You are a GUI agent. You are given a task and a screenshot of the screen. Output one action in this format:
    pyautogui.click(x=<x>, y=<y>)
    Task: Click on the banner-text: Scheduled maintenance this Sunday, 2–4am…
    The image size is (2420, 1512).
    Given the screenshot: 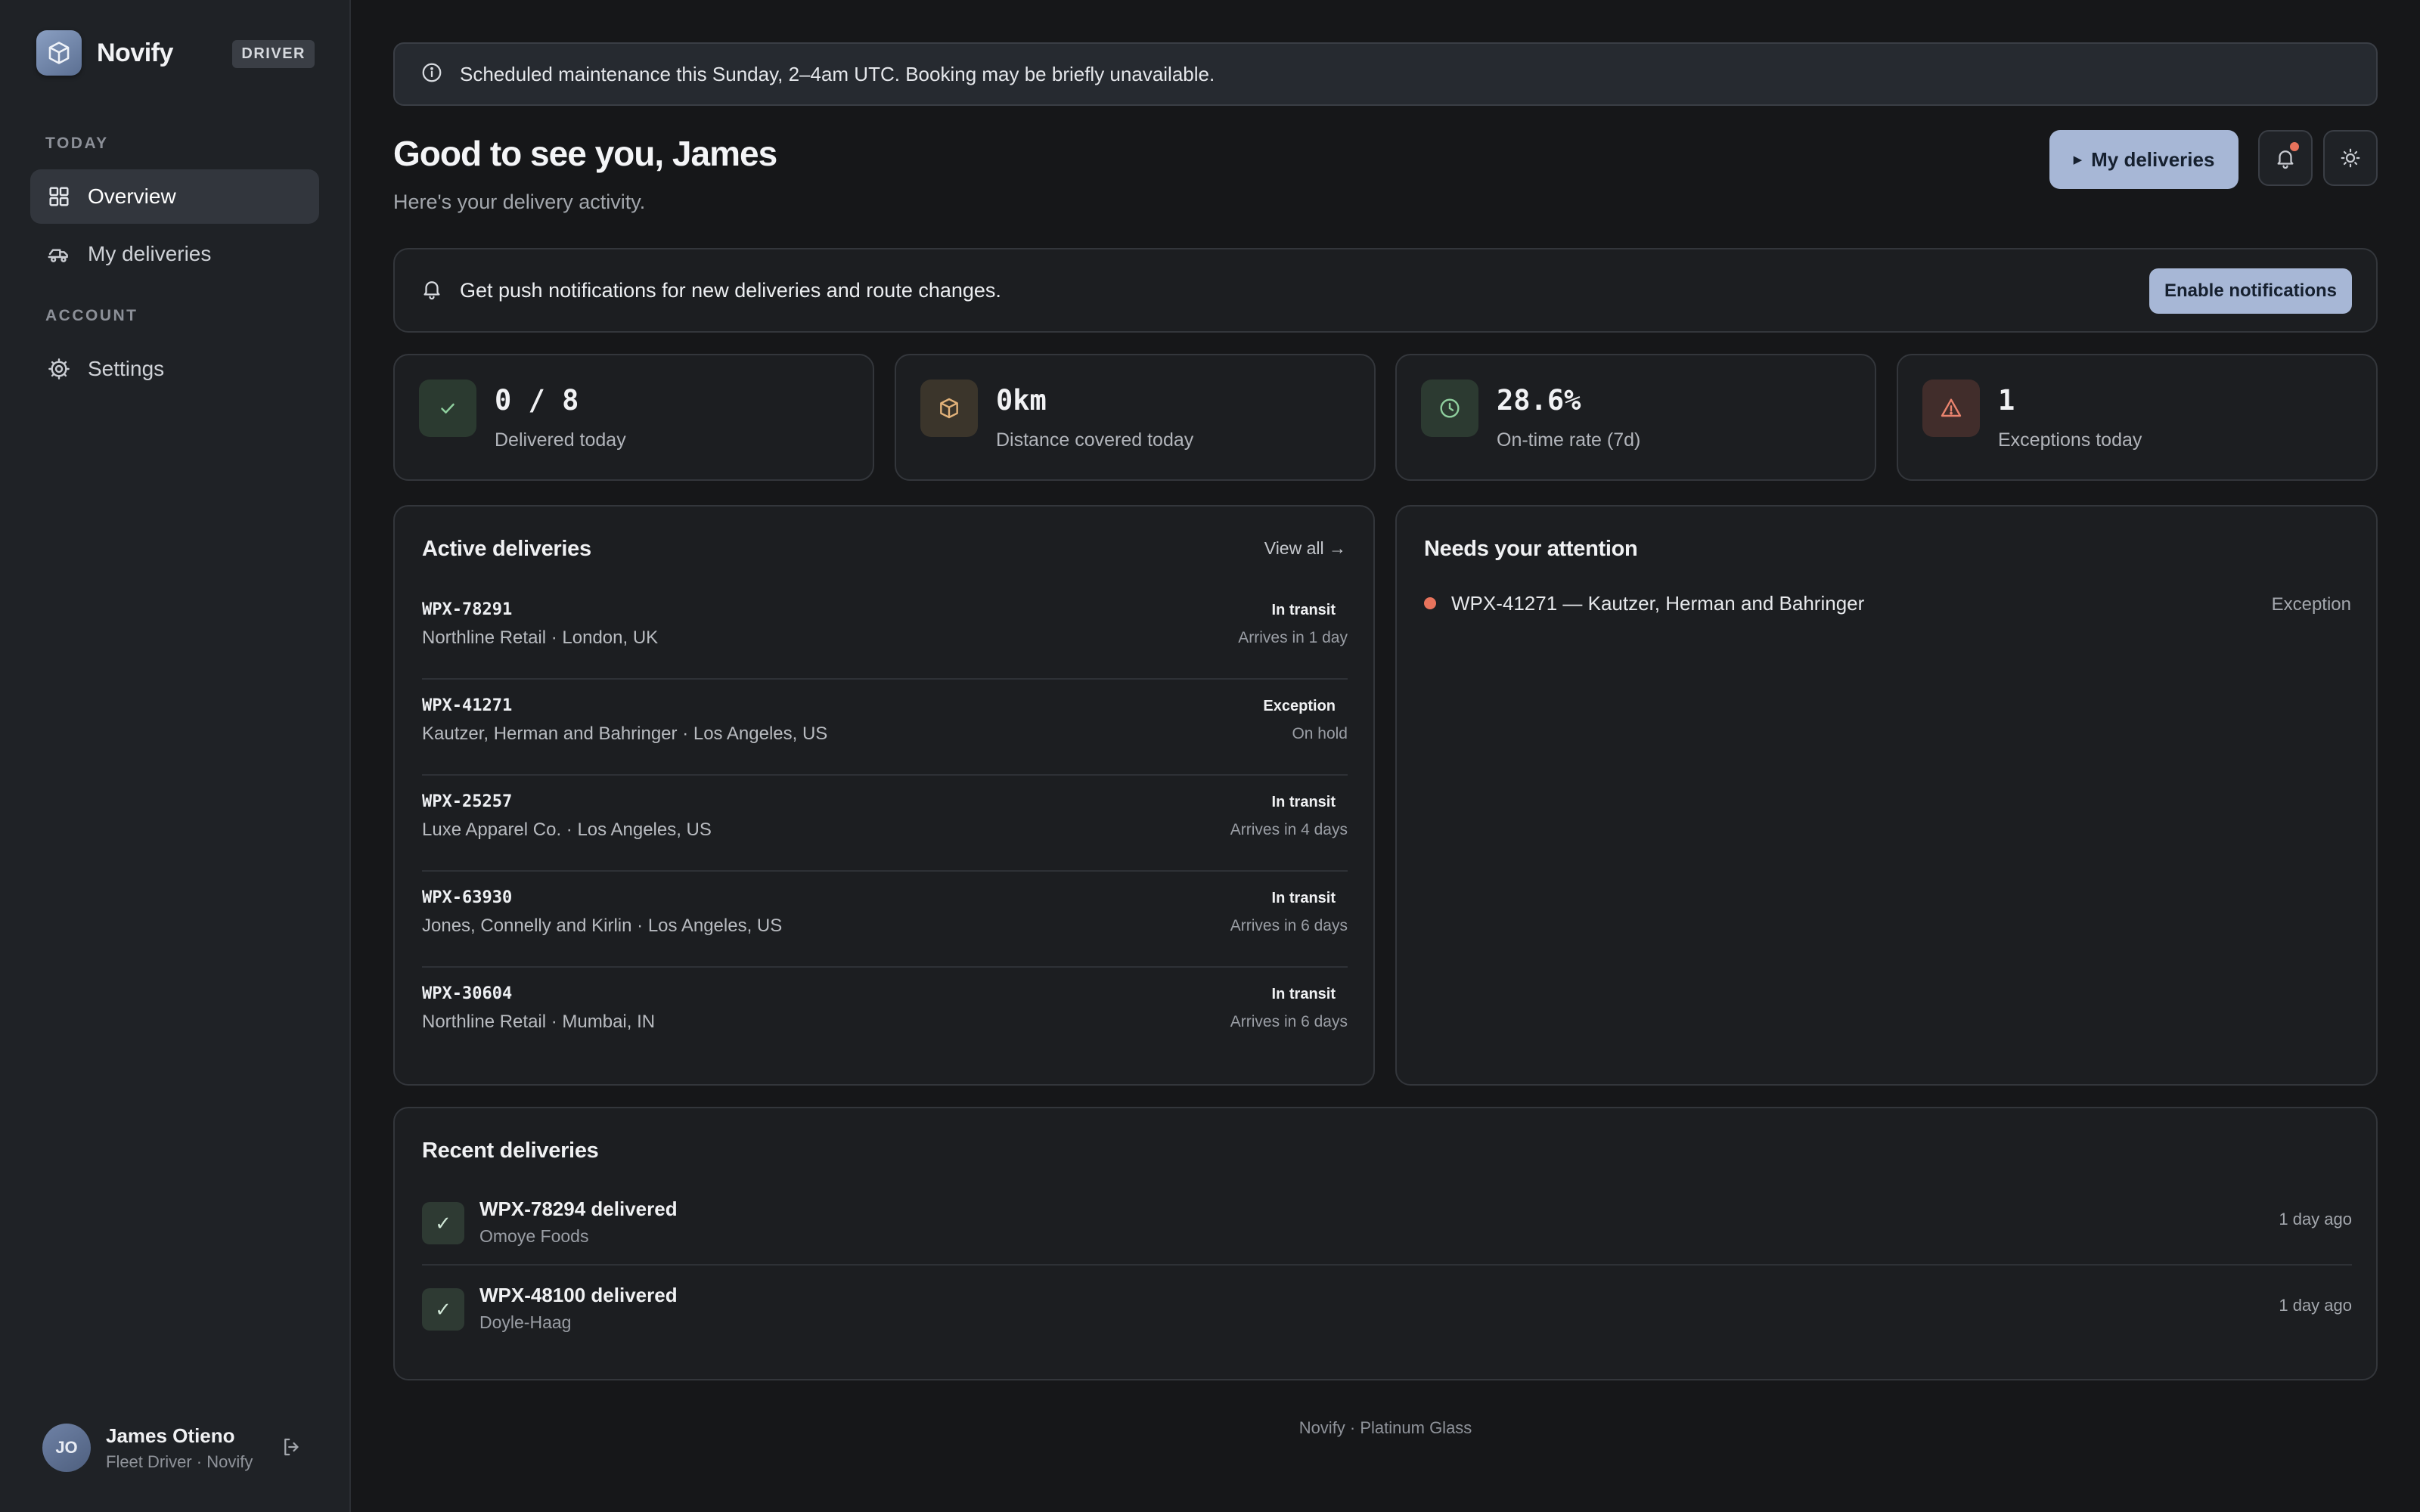 What is the action you would take?
    pyautogui.click(x=837, y=73)
    